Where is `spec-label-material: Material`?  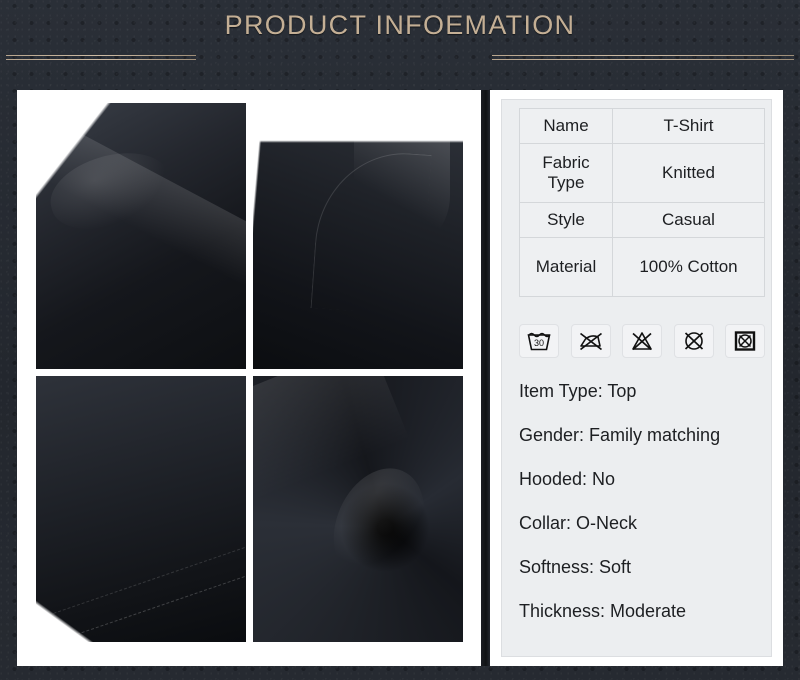 spec-label-material: Material is located at coordinates (566, 267).